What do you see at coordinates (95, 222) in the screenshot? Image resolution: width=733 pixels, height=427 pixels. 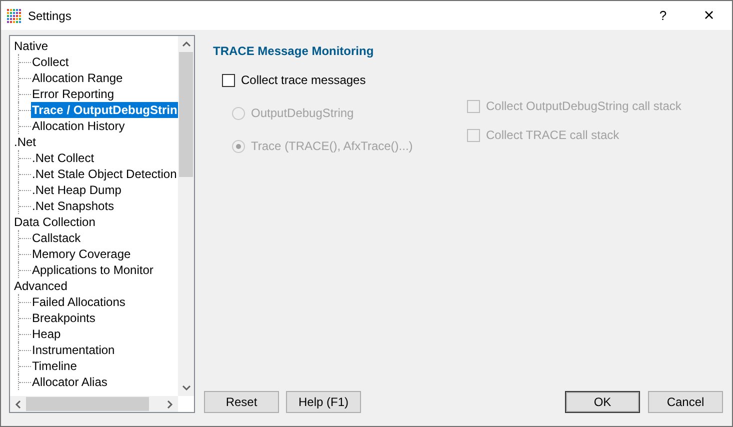 I see `tree-item: Data Collection` at bounding box center [95, 222].